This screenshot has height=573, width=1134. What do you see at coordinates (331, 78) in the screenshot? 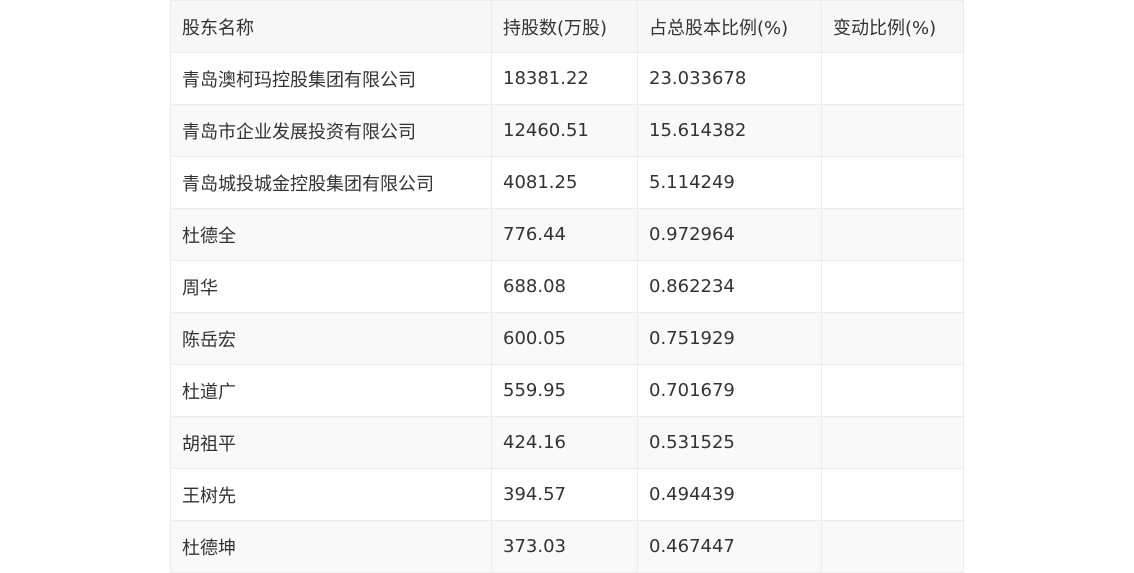
I see `cell-shareholder-name: 青岛澳柯玛控股集团有限公司` at bounding box center [331, 78].